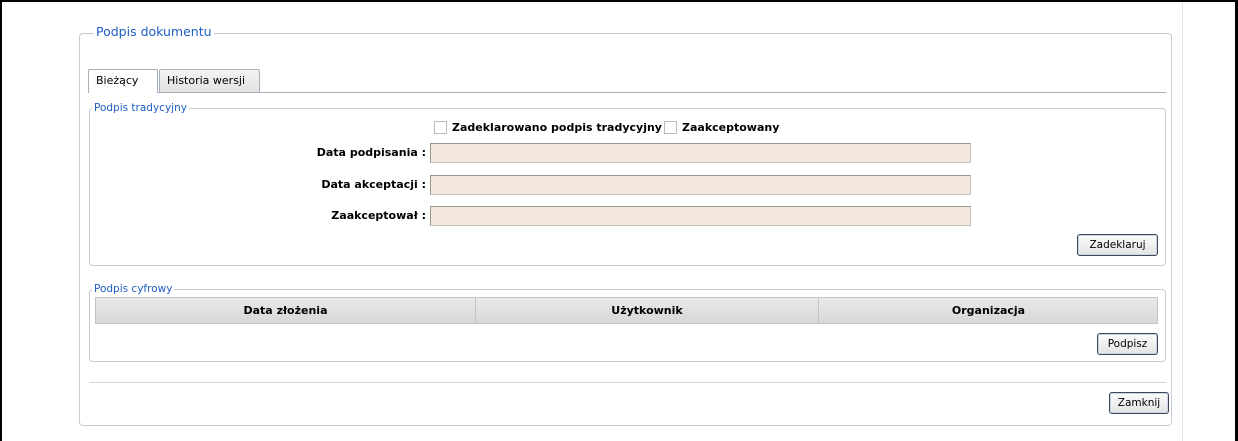 Image resolution: width=1238 pixels, height=441 pixels. I want to click on declare-button: Zadeklaruj, so click(1117, 245).